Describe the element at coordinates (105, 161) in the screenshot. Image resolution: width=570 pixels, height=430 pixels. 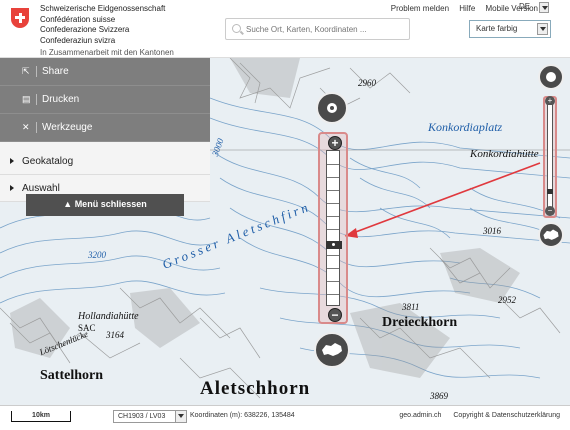
I see `accordion-geokatalog: Geokatalog` at that location.